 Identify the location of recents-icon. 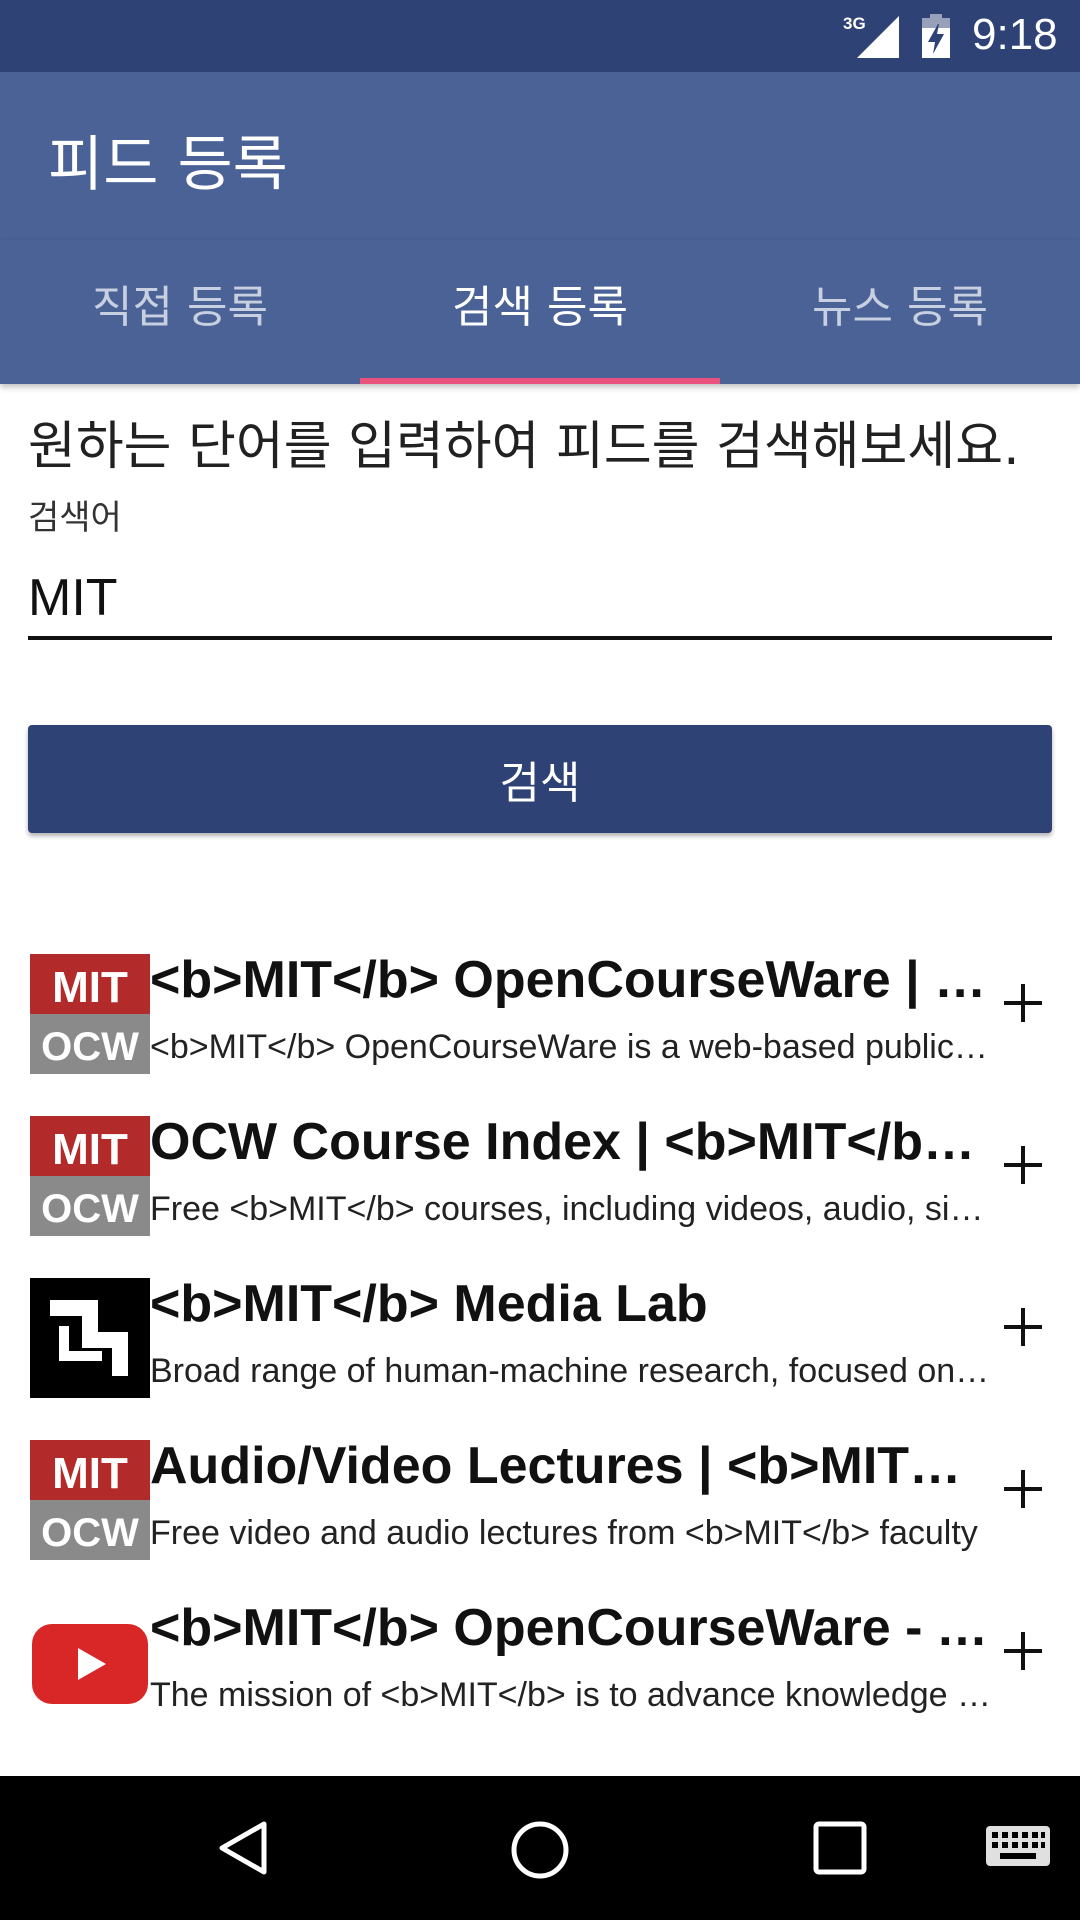
(840, 1848).